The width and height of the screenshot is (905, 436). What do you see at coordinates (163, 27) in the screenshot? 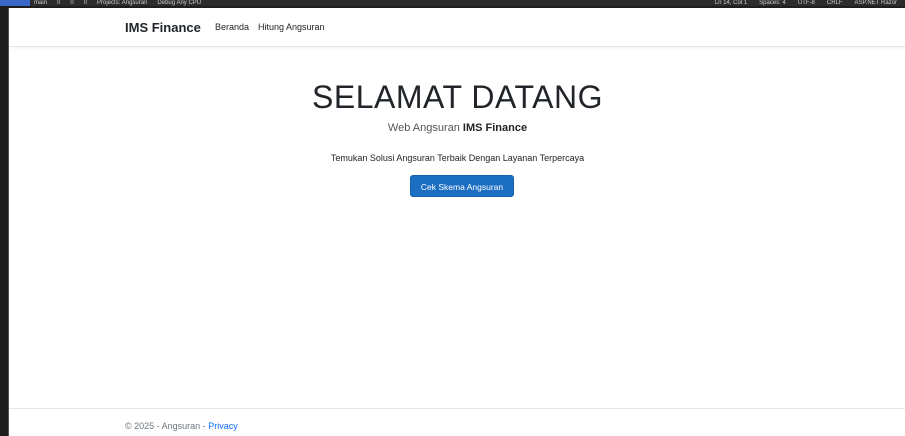
I see `navbar-brand: IMS Finance` at bounding box center [163, 27].